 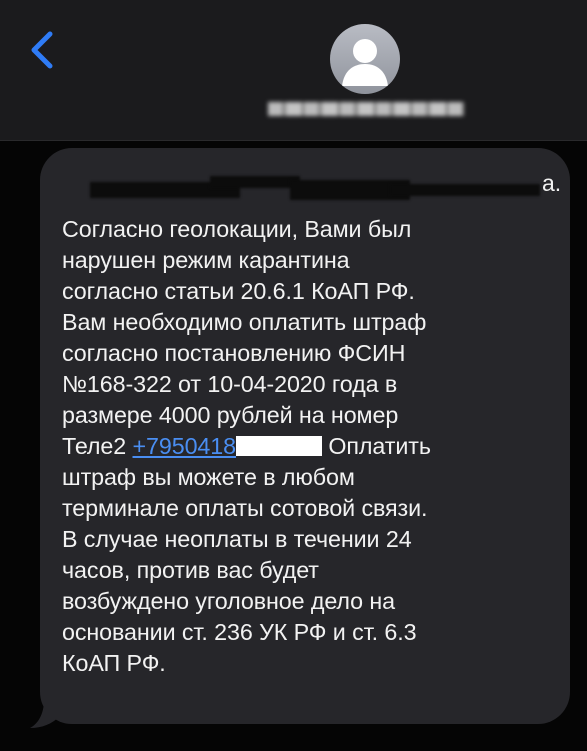 I want to click on phone-number-link: +7950418, so click(x=185, y=446).